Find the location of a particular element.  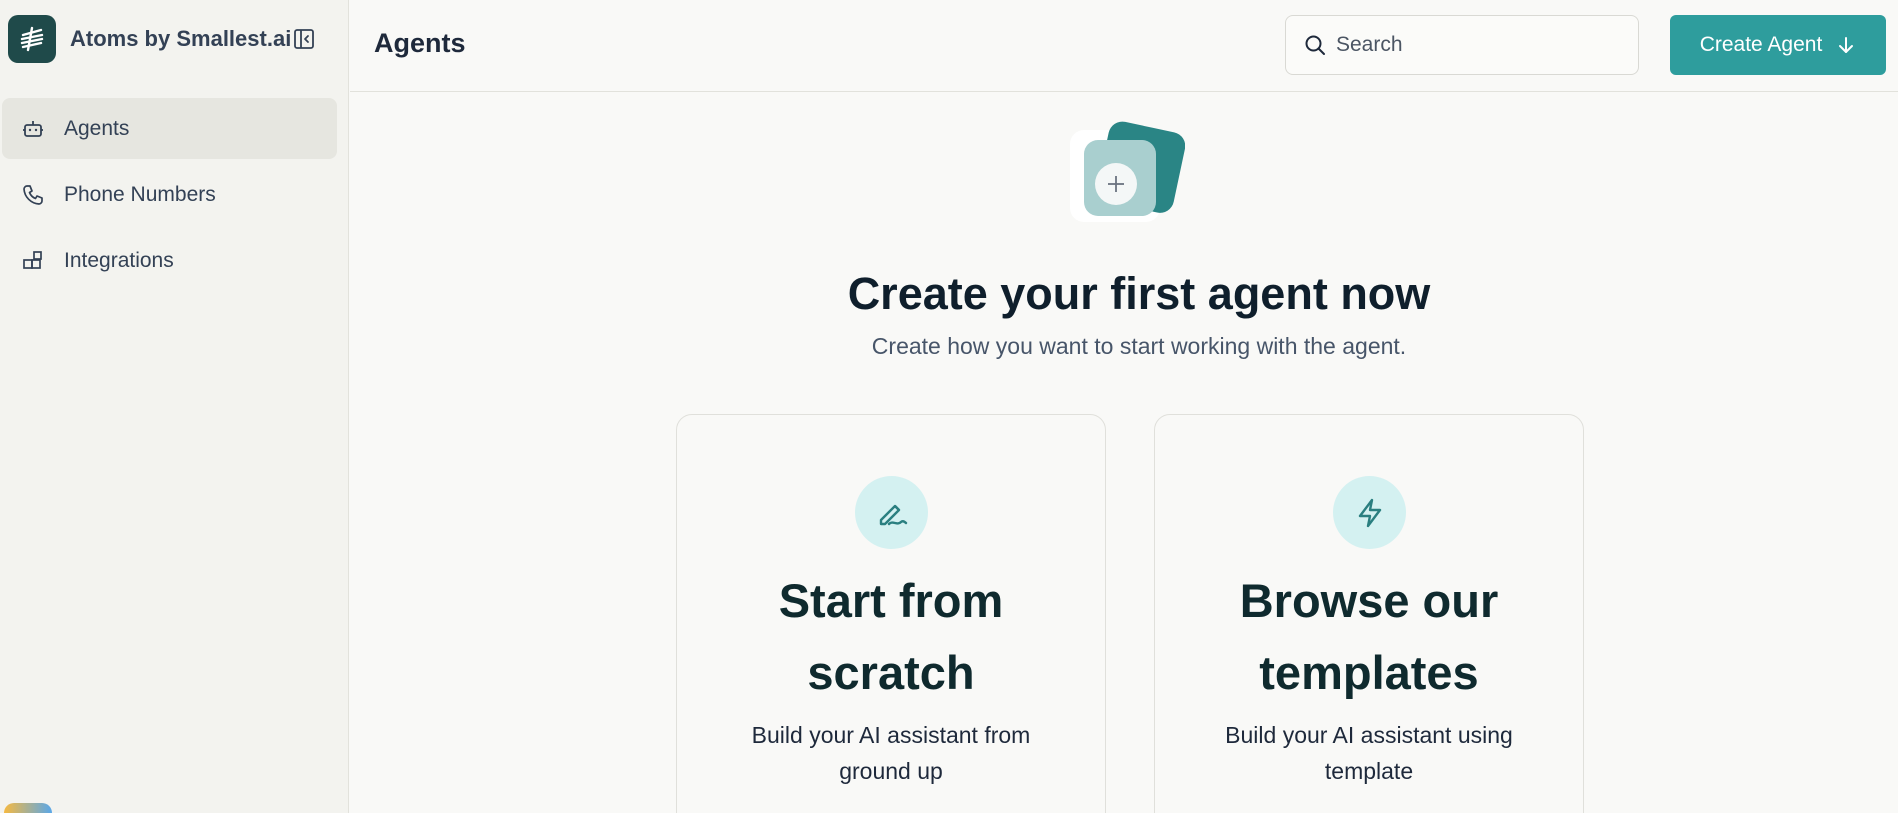

bot-icon is located at coordinates (33, 129).